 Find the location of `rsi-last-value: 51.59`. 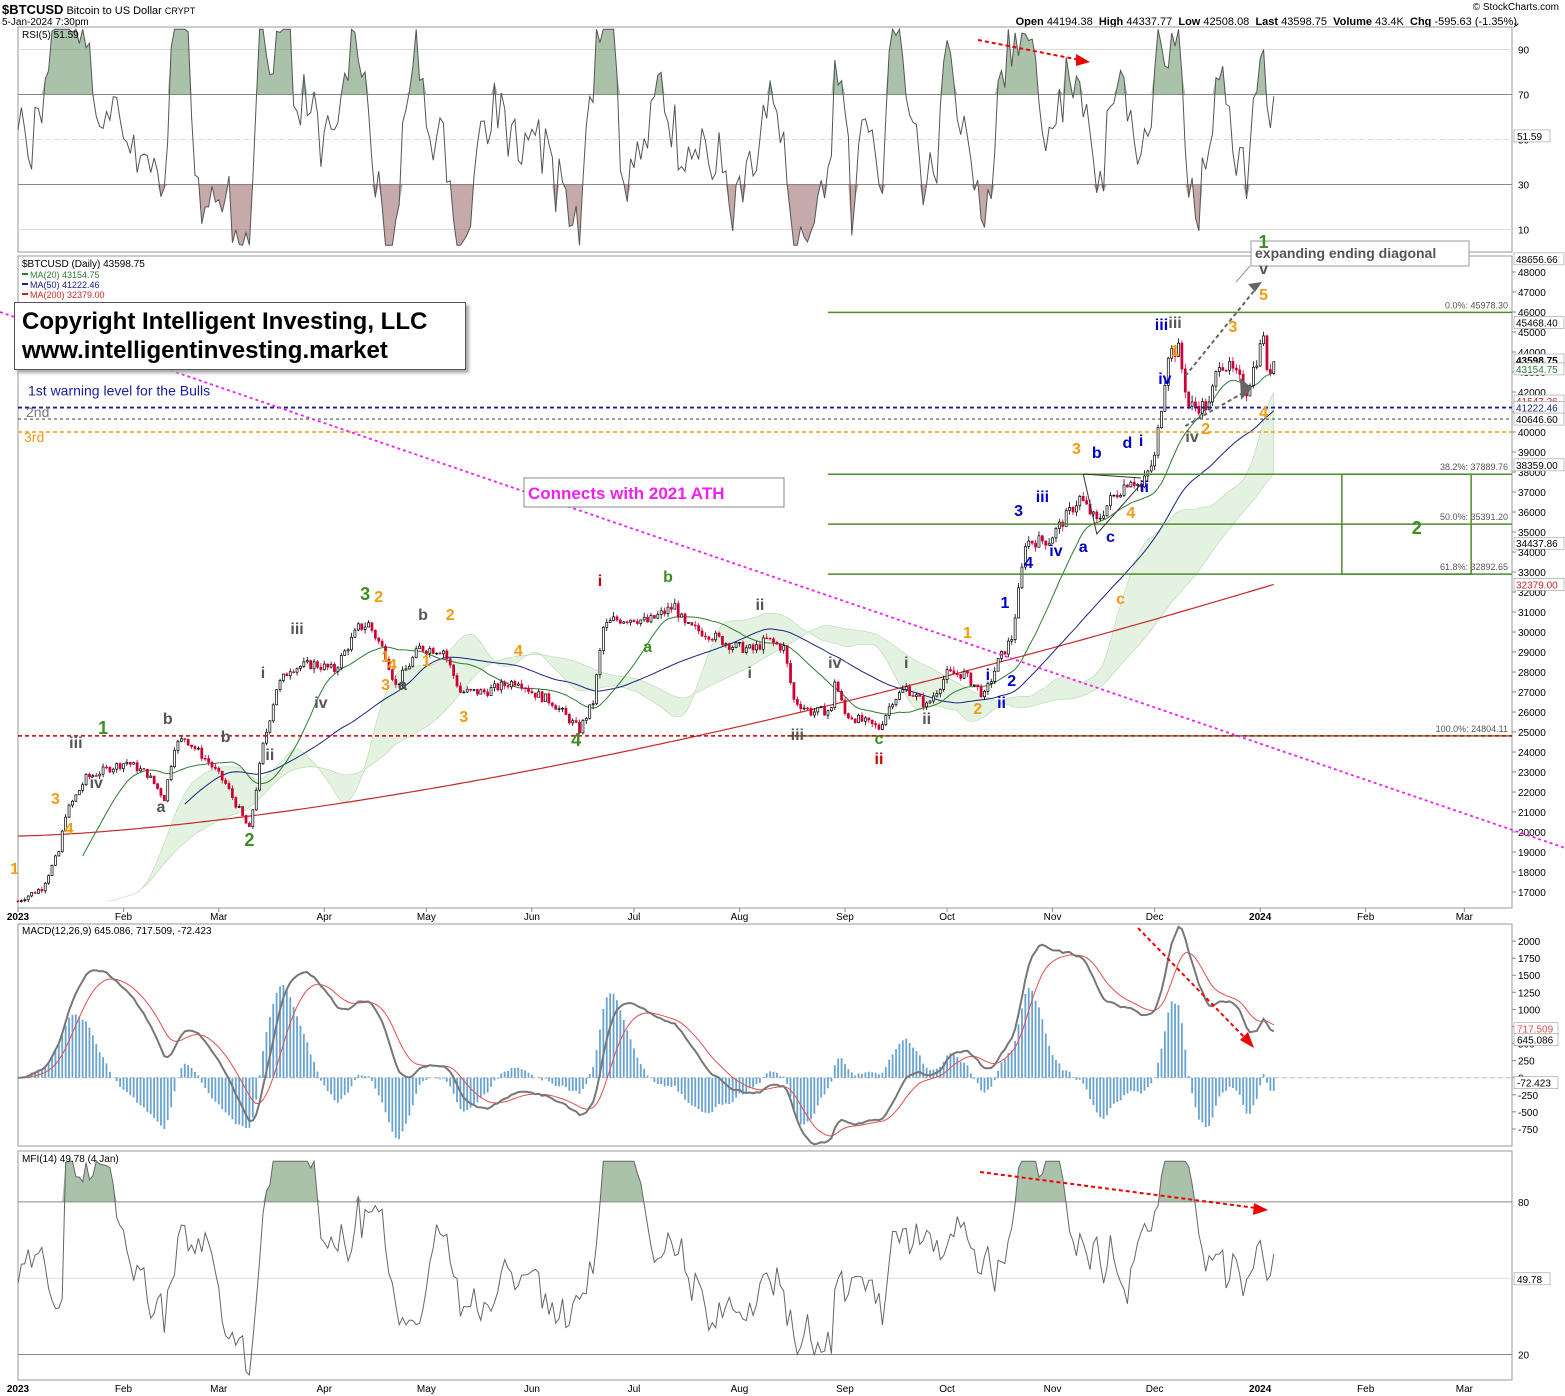

rsi-last-value: 51.59 is located at coordinates (1529, 137).